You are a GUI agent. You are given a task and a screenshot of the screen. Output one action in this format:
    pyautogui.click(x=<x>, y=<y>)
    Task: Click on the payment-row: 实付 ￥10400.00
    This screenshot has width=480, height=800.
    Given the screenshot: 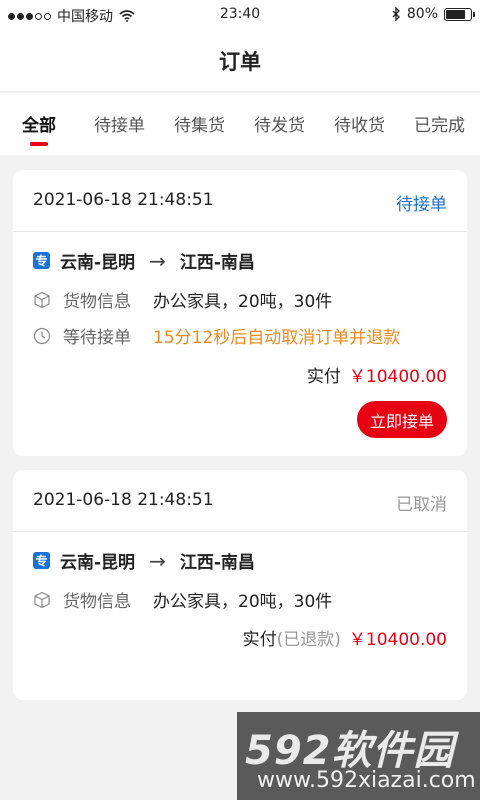 What is the action you would take?
    pyautogui.click(x=377, y=374)
    